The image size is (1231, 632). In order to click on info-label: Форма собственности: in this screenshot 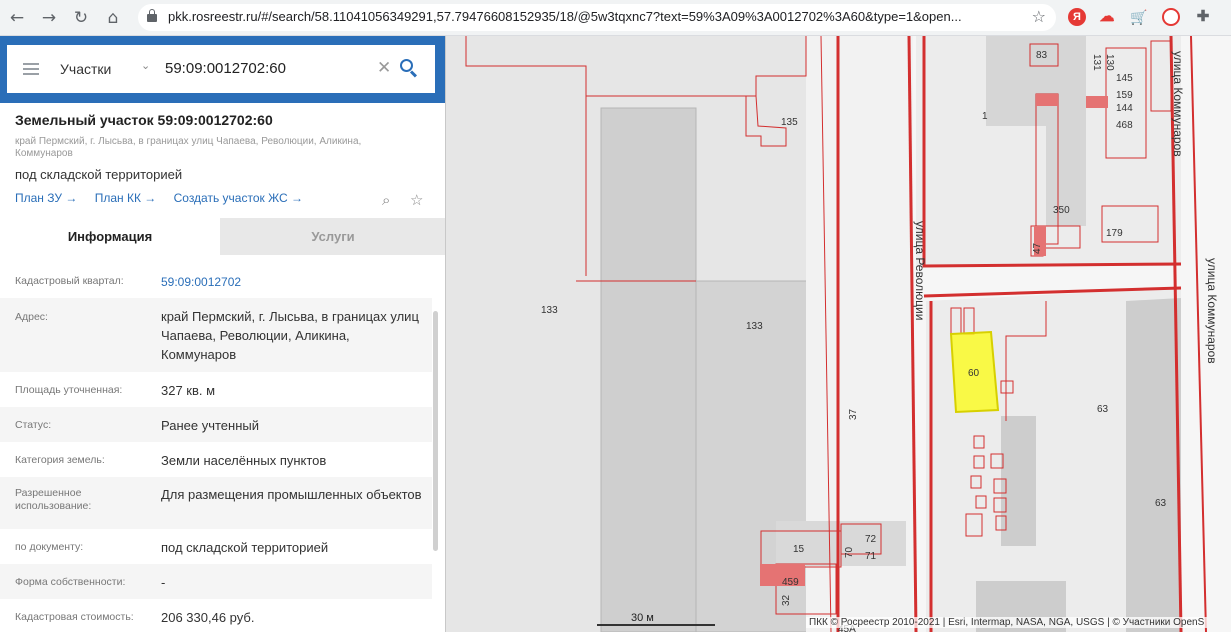, I will do `click(70, 582)`.